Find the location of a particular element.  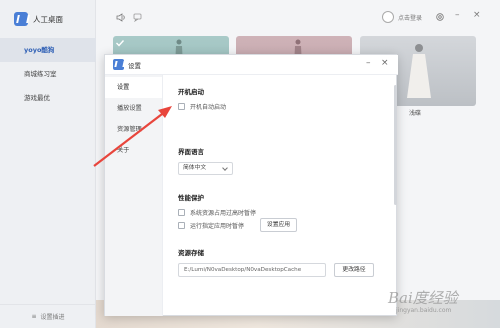

watermark-sub: jingyan.baidu.com is located at coordinates (424, 310).